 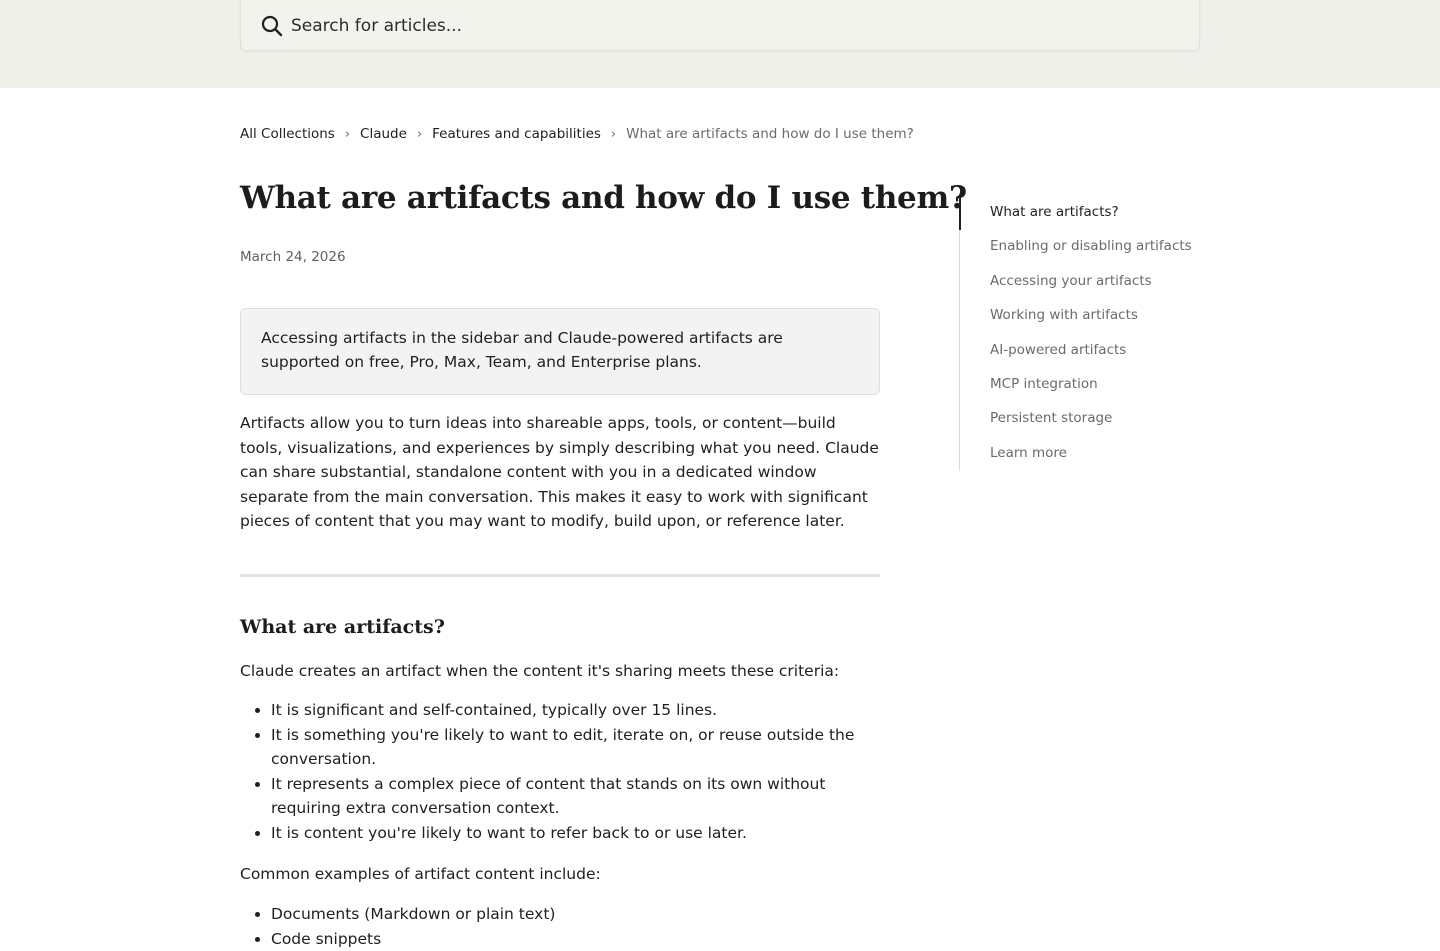 What do you see at coordinates (272, 26) in the screenshot?
I see `search-icon` at bounding box center [272, 26].